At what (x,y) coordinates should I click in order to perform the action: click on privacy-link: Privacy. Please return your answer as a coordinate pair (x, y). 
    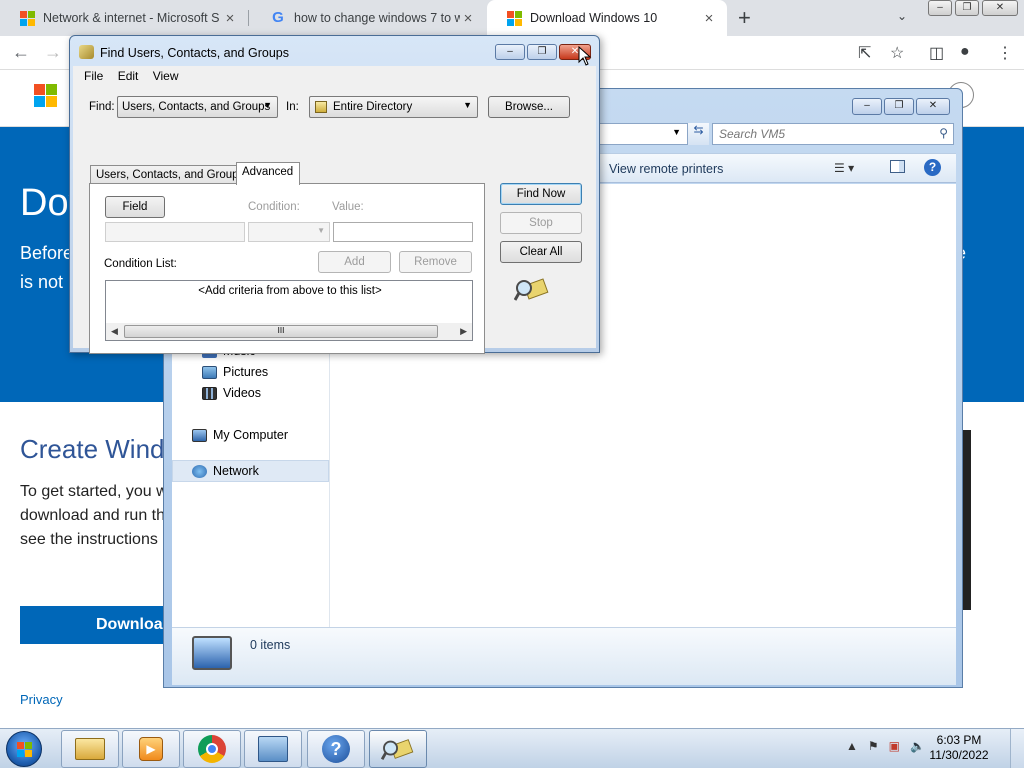
    Looking at the image, I should click on (41, 699).